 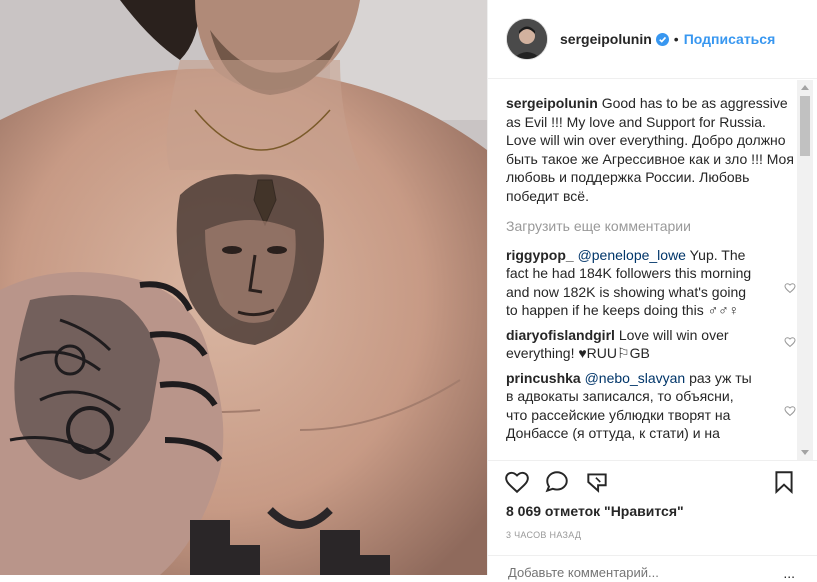 What do you see at coordinates (606, 39) in the screenshot?
I see `username-link: sergeipolunin` at bounding box center [606, 39].